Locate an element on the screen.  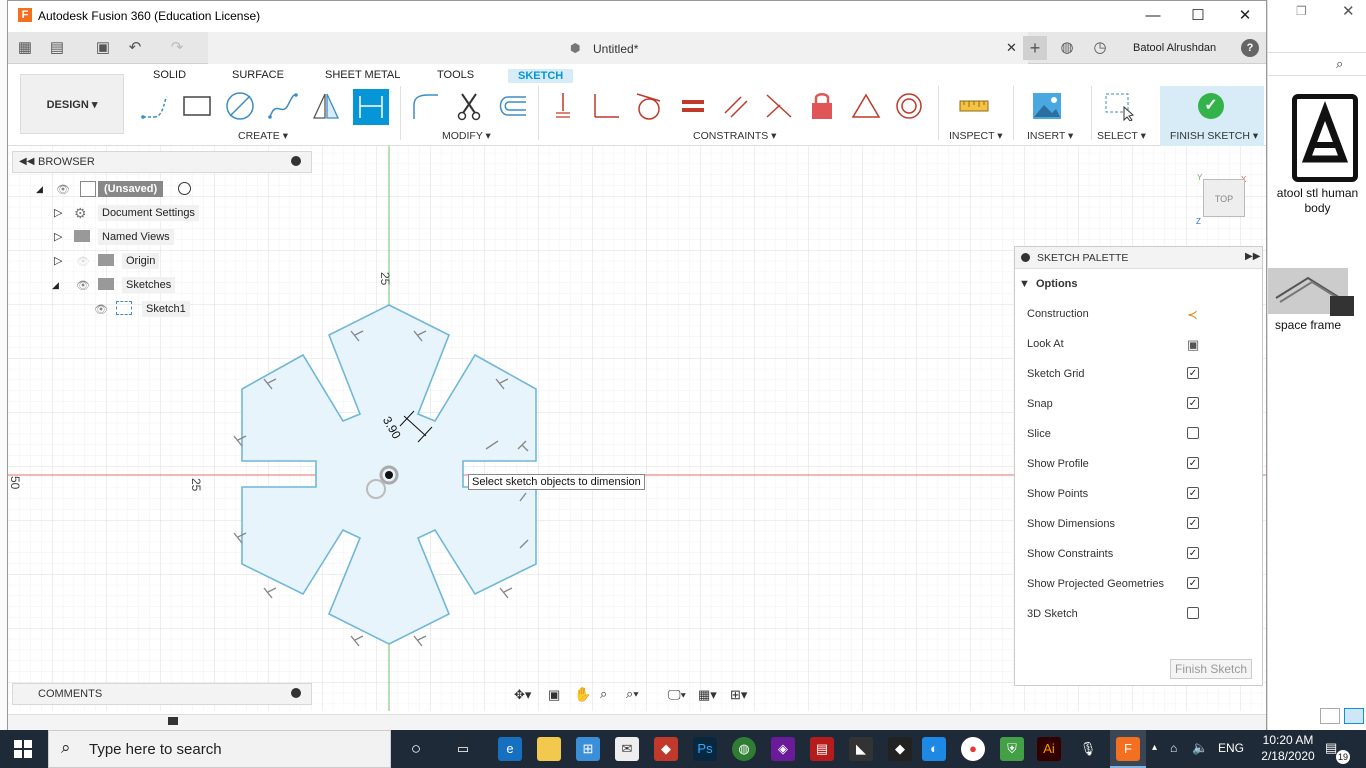
fusion-taskbar-button: F is located at coordinates (1128, 749).